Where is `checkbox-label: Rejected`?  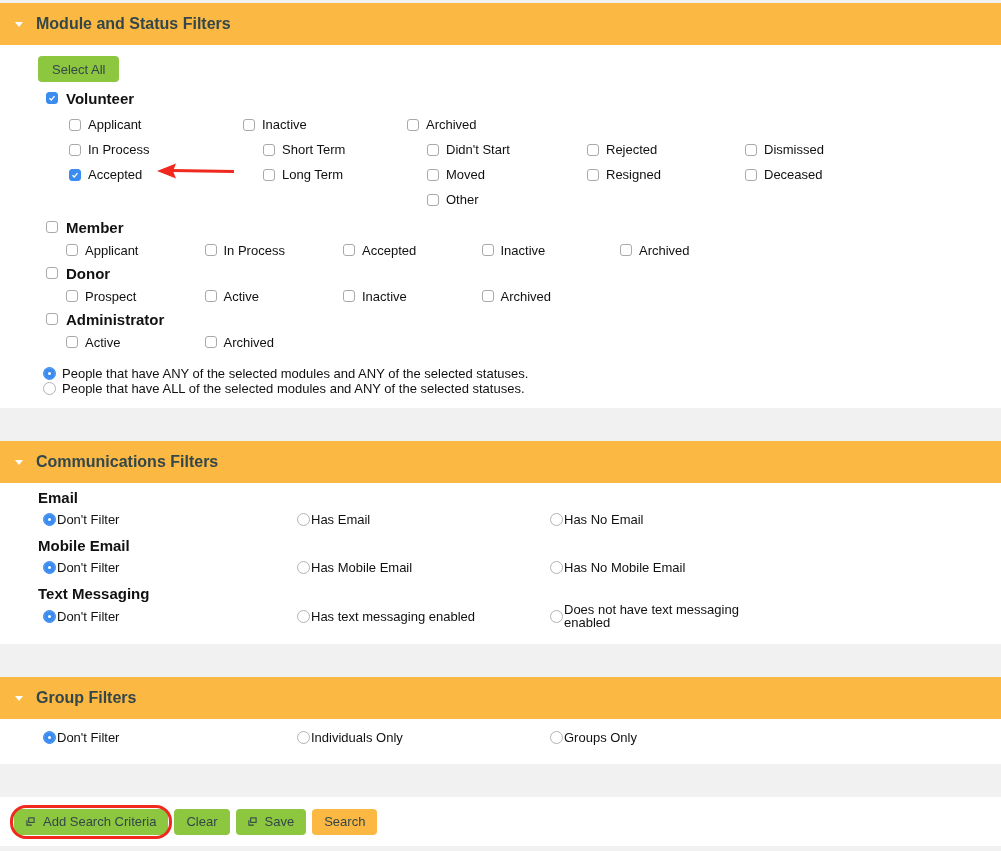 checkbox-label: Rejected is located at coordinates (632, 149).